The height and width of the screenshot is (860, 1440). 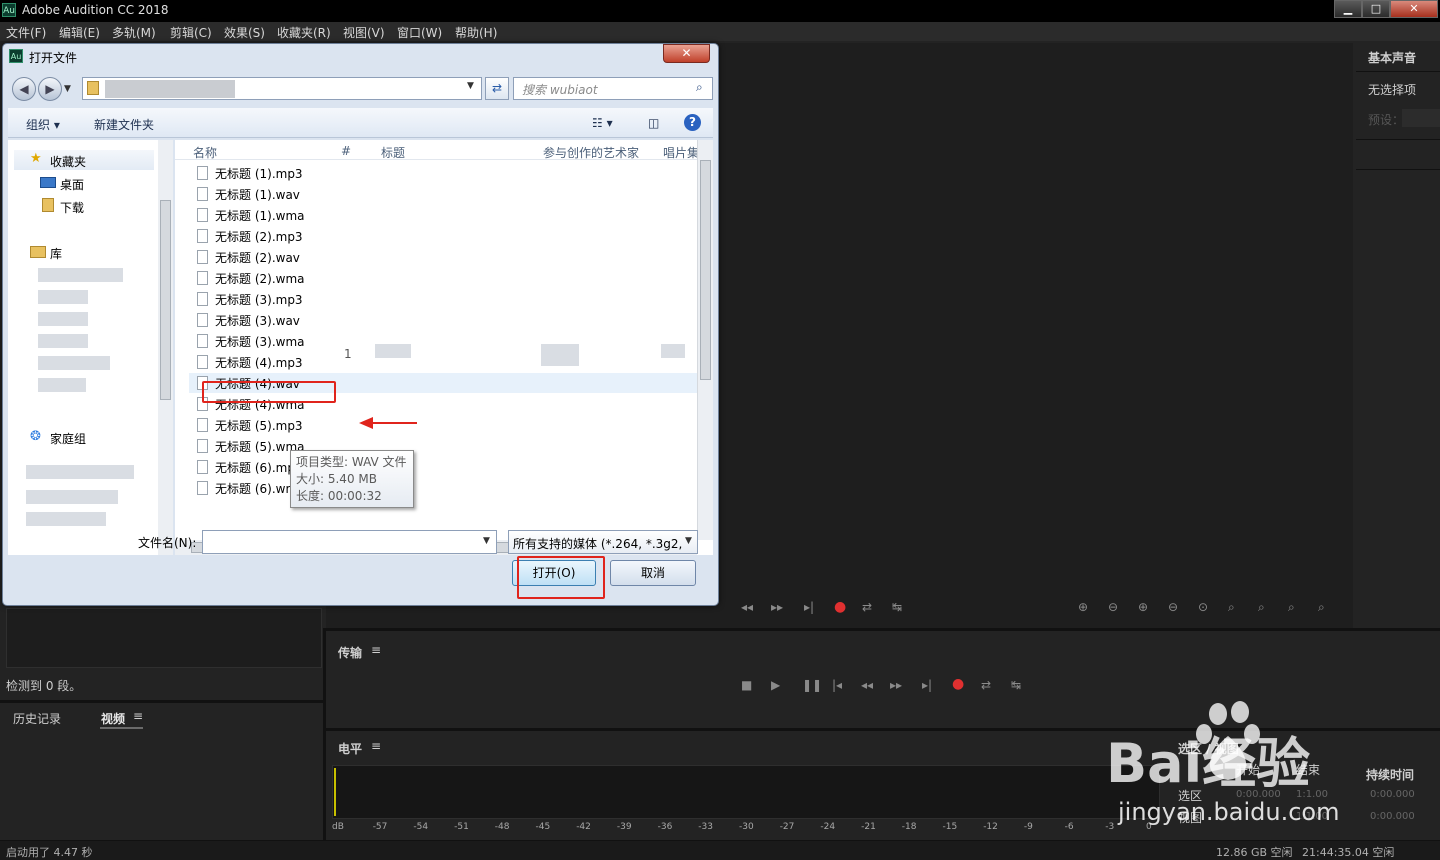 What do you see at coordinates (837, 685) in the screenshot?
I see `skip-start-icon: |◂` at bounding box center [837, 685].